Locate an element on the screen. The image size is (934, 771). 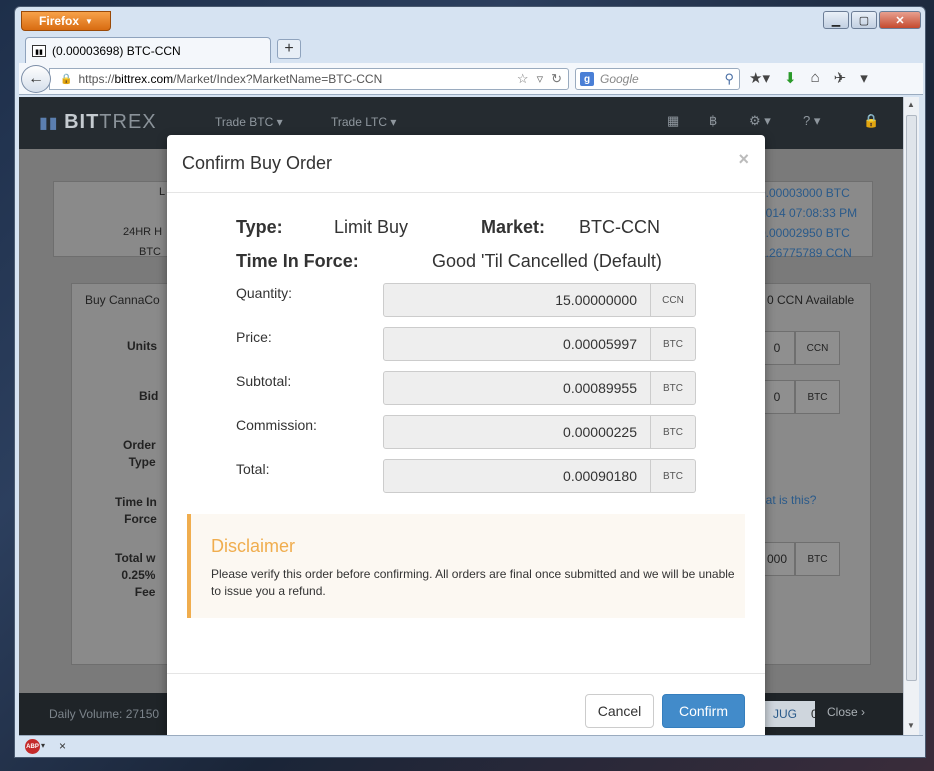
quantity-unit: CCN is located at coordinates (673, 300).